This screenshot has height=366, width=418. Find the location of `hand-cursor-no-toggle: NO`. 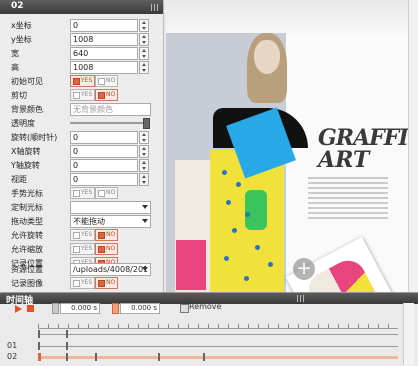

hand-cursor-no-toggle: NO is located at coordinates (107, 193).